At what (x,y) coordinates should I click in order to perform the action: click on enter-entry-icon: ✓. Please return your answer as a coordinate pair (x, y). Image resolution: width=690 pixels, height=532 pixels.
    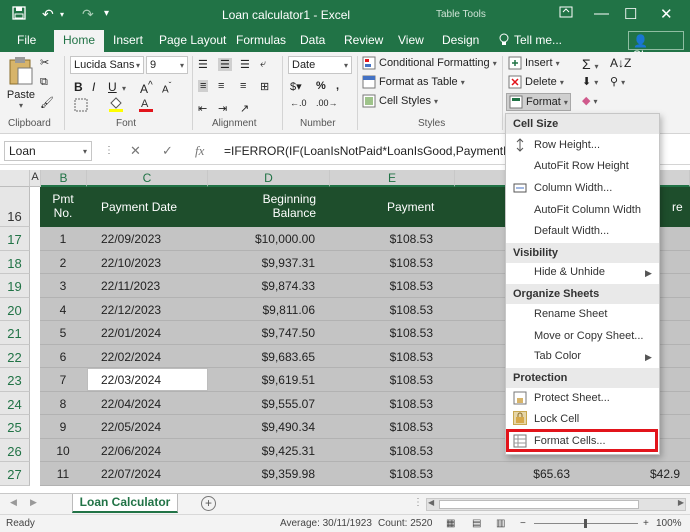
    Looking at the image, I should click on (167, 151).